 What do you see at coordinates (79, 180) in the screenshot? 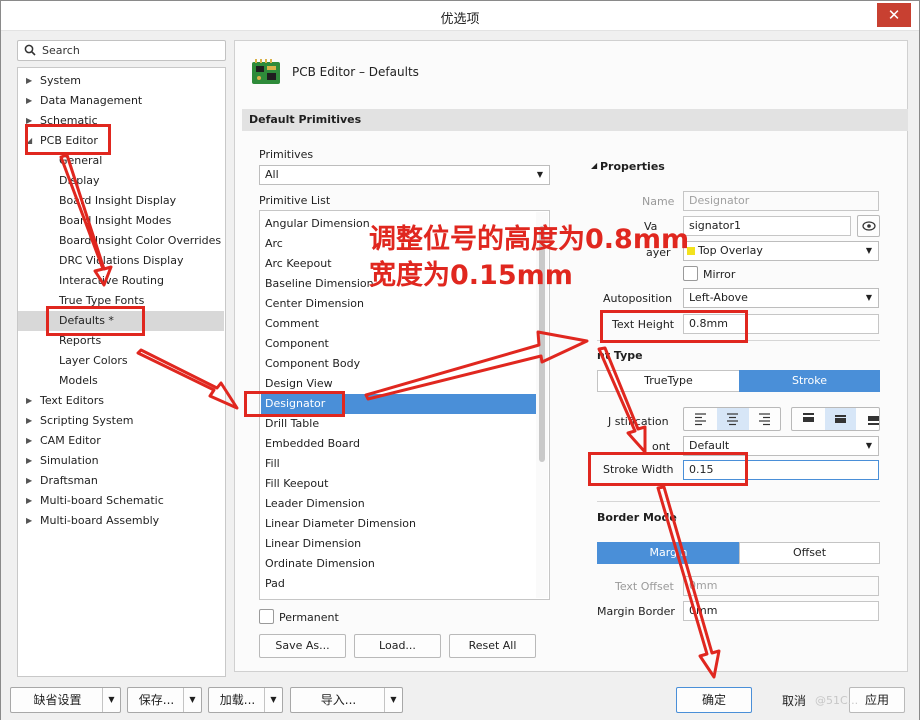
I see `tree-item-label: Display` at bounding box center [79, 180].